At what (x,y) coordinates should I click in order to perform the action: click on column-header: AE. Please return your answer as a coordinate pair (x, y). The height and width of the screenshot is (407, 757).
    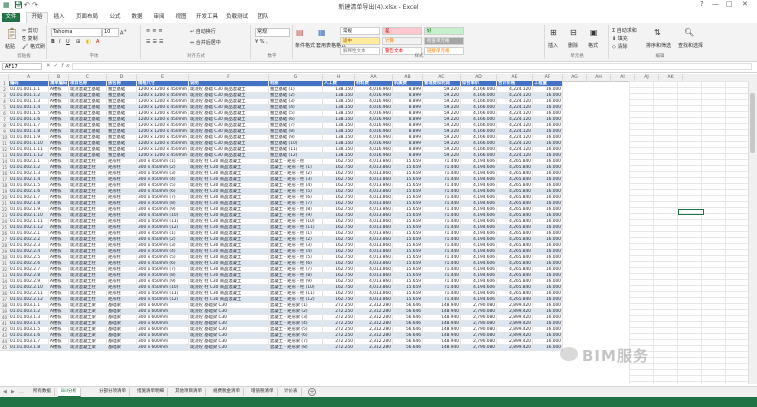
    Looking at the image, I should click on (515, 77).